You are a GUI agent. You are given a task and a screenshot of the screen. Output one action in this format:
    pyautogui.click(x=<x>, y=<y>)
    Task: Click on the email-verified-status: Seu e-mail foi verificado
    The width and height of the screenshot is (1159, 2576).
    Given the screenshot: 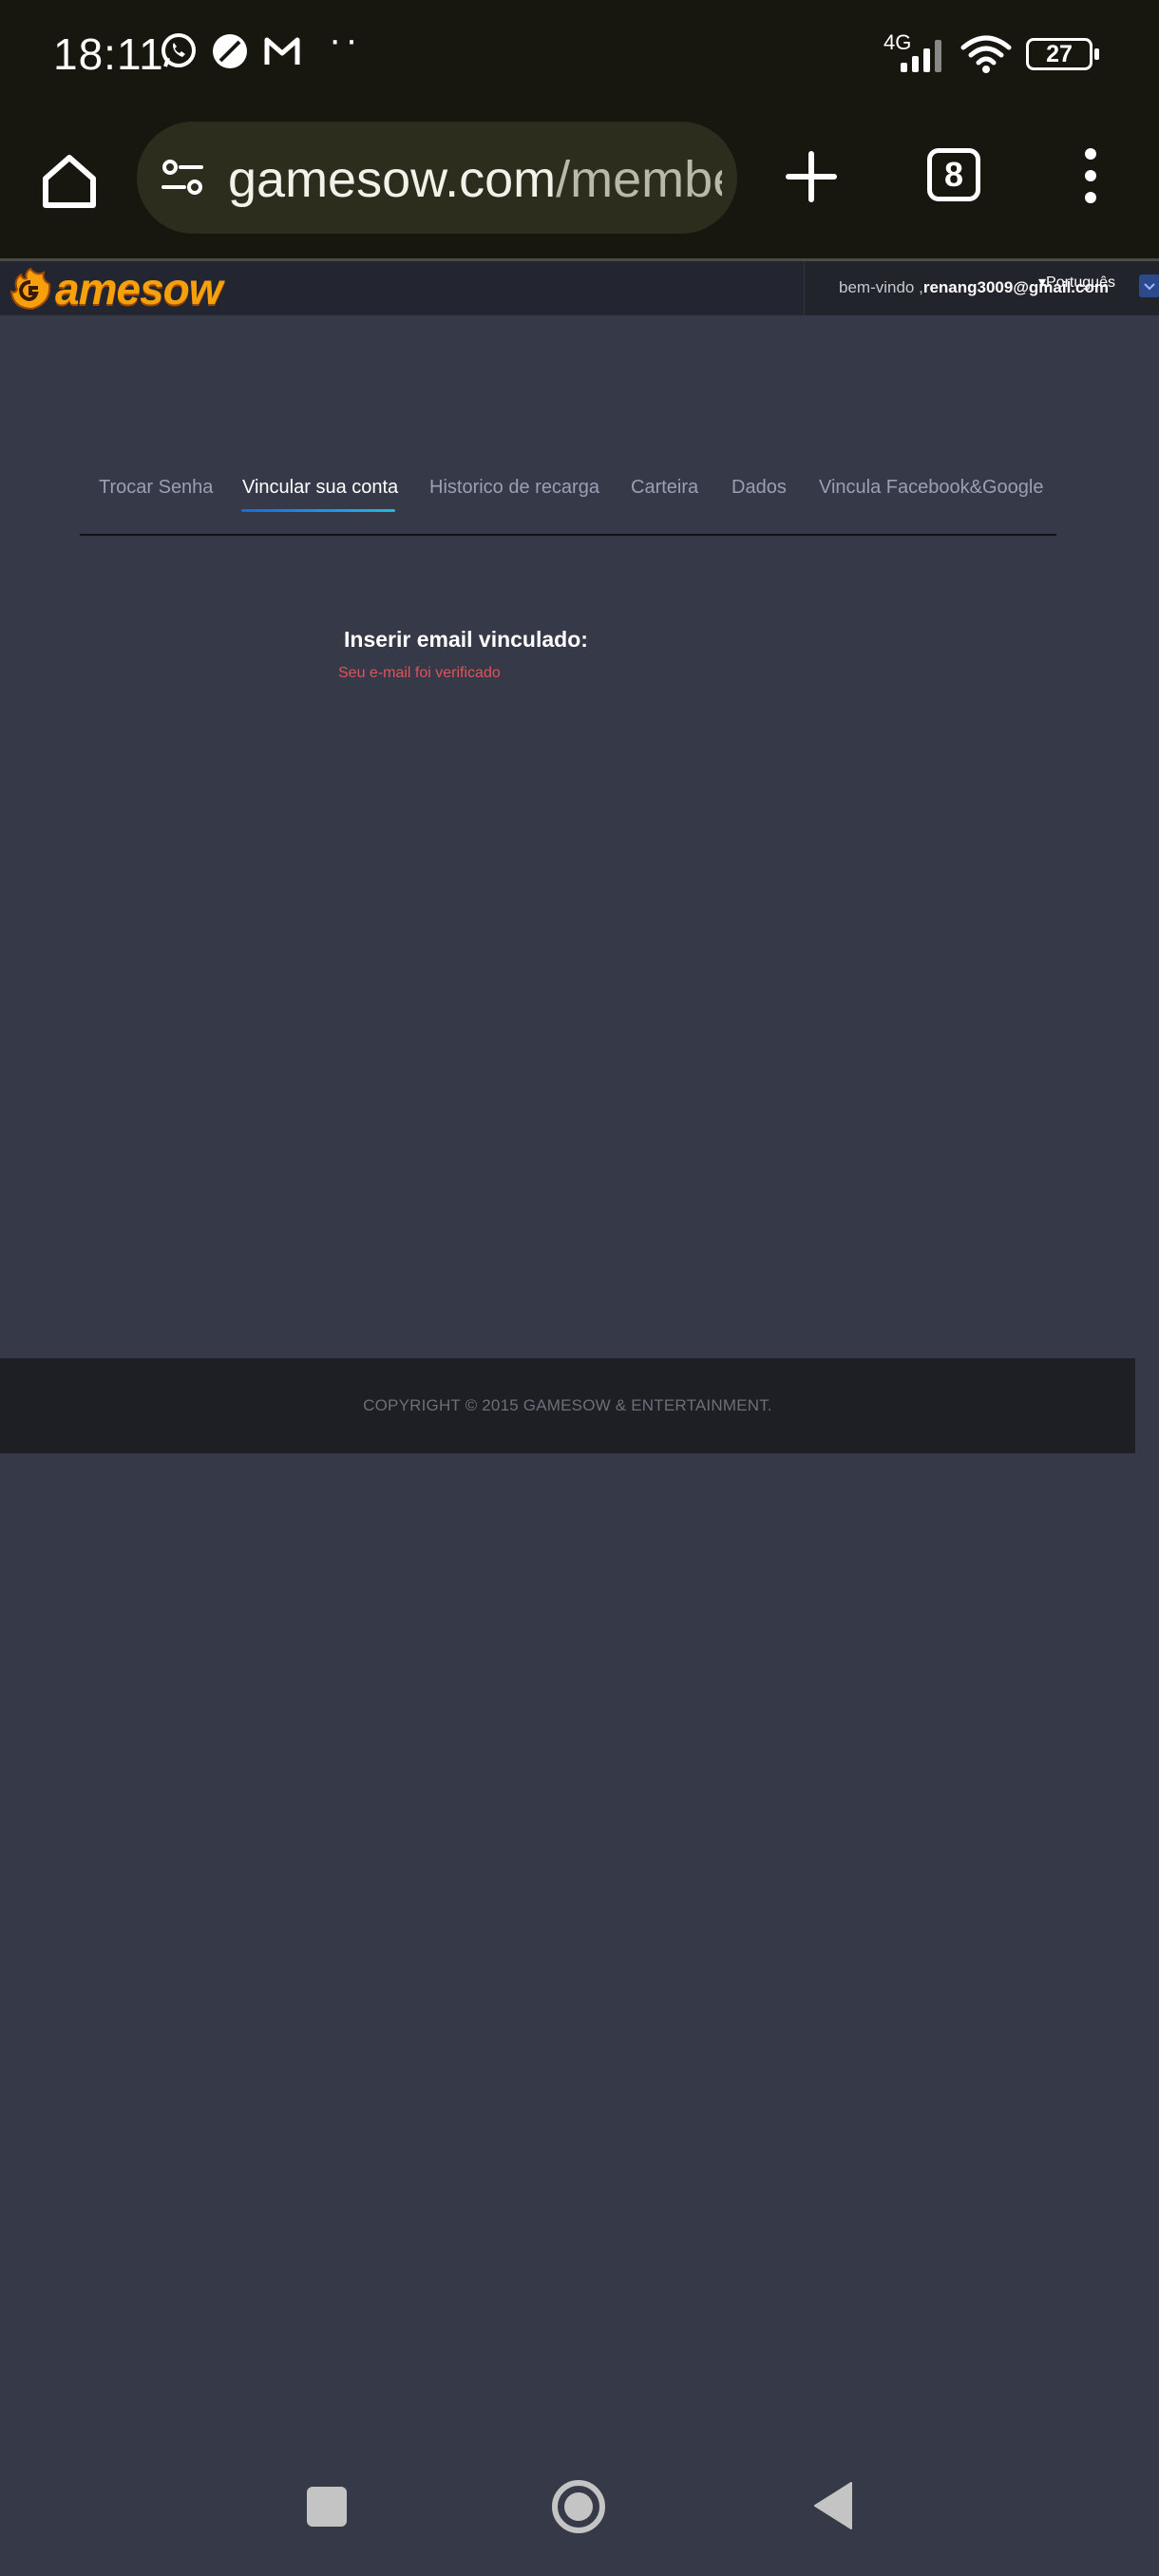 What is the action you would take?
    pyautogui.click(x=419, y=673)
    